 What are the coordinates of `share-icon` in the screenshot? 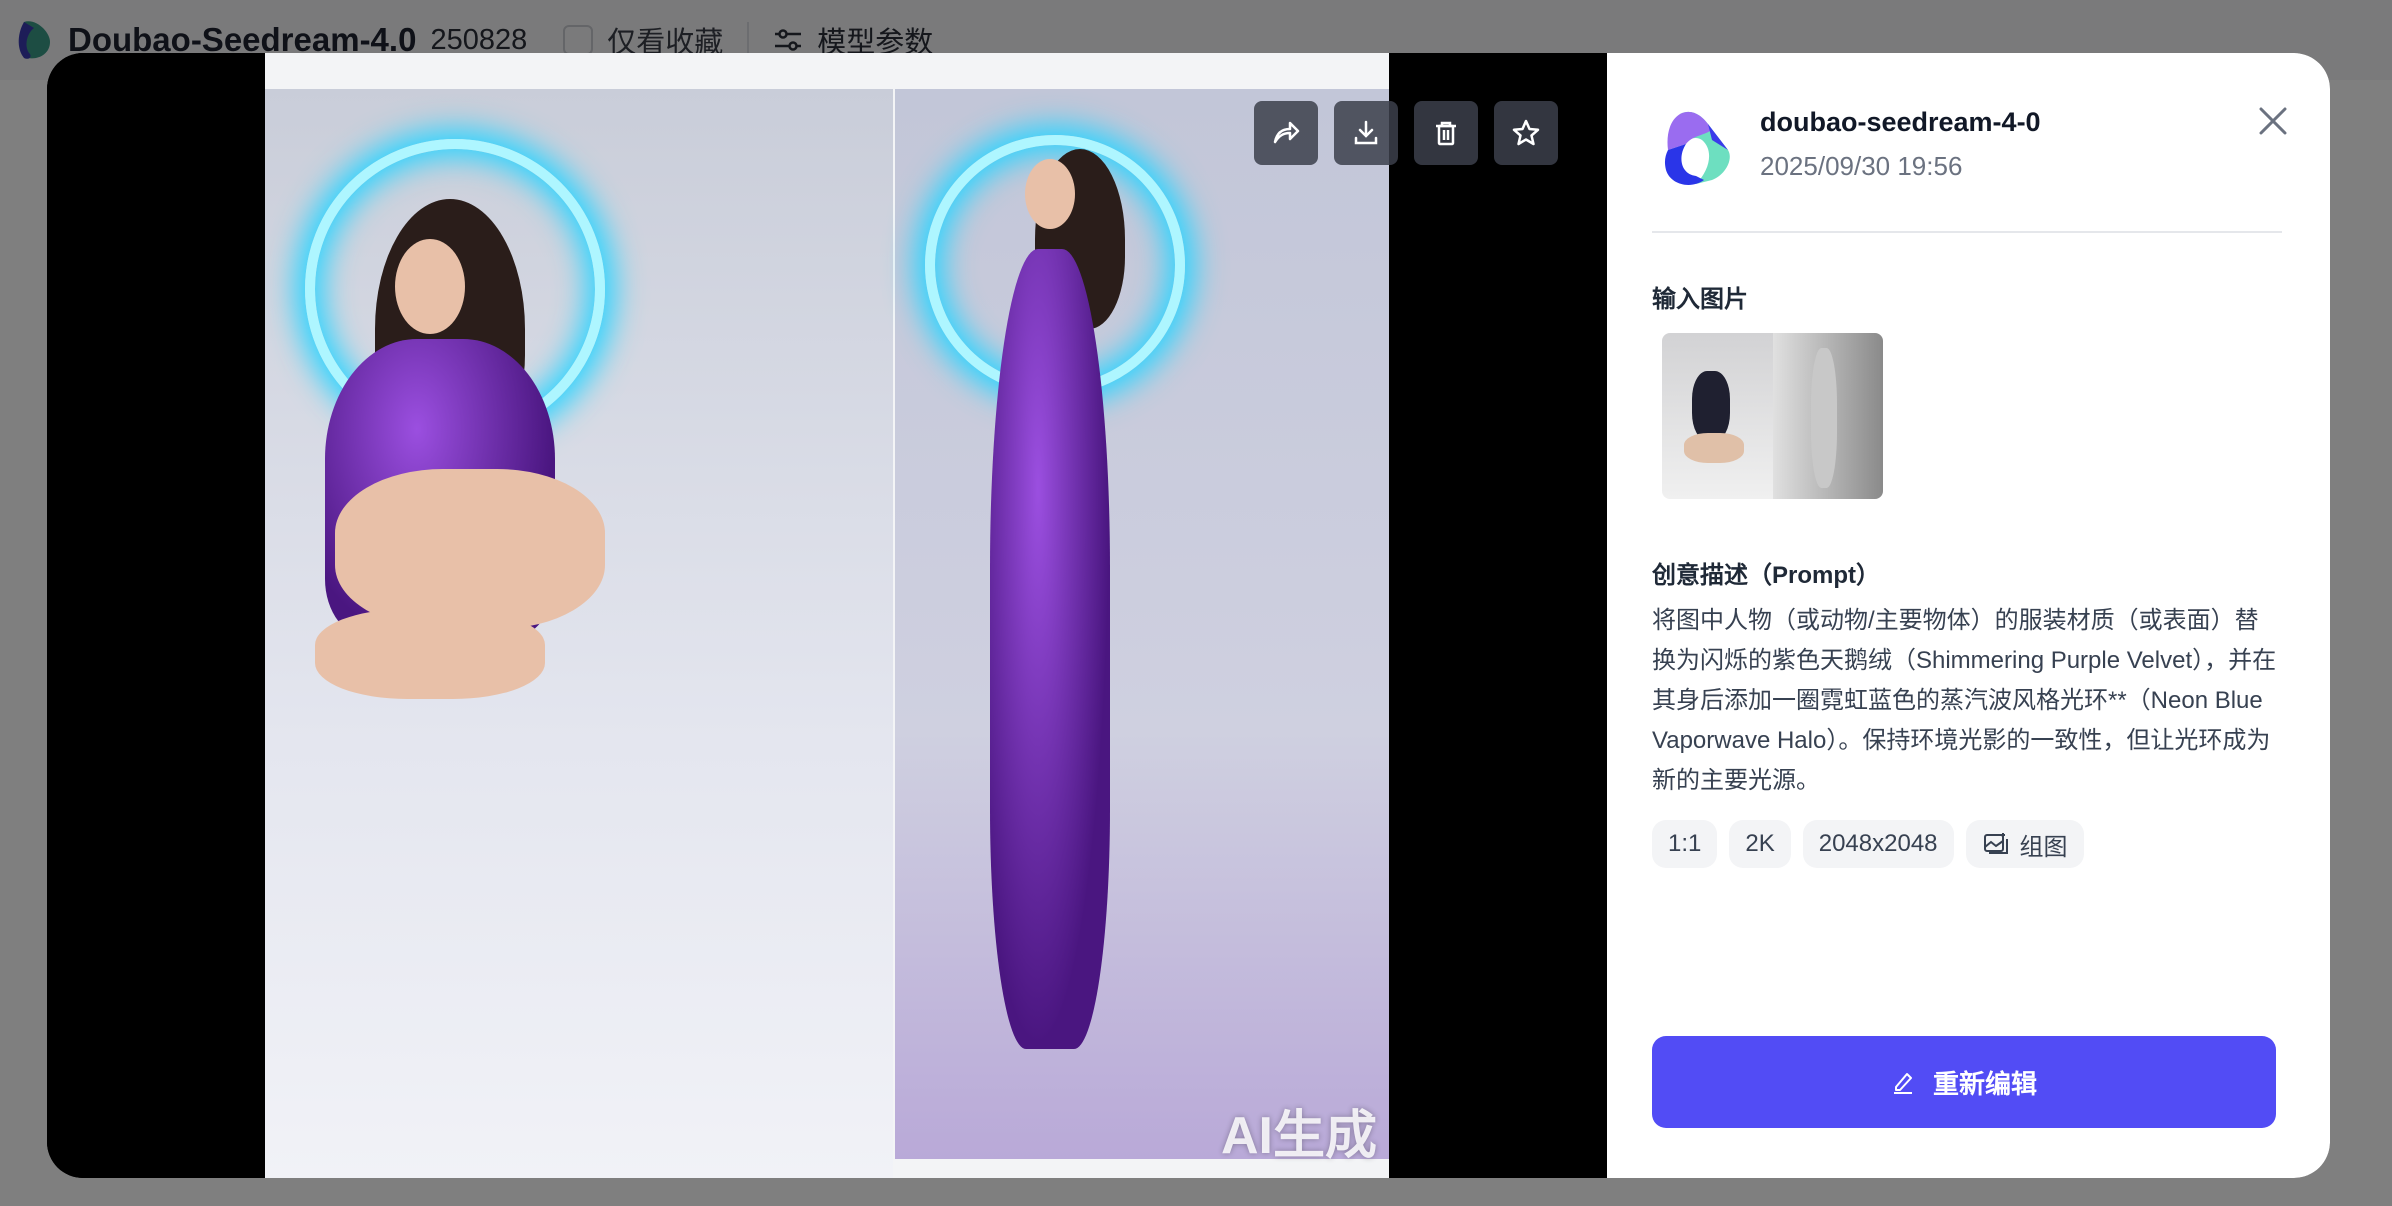 It's located at (1286, 132).